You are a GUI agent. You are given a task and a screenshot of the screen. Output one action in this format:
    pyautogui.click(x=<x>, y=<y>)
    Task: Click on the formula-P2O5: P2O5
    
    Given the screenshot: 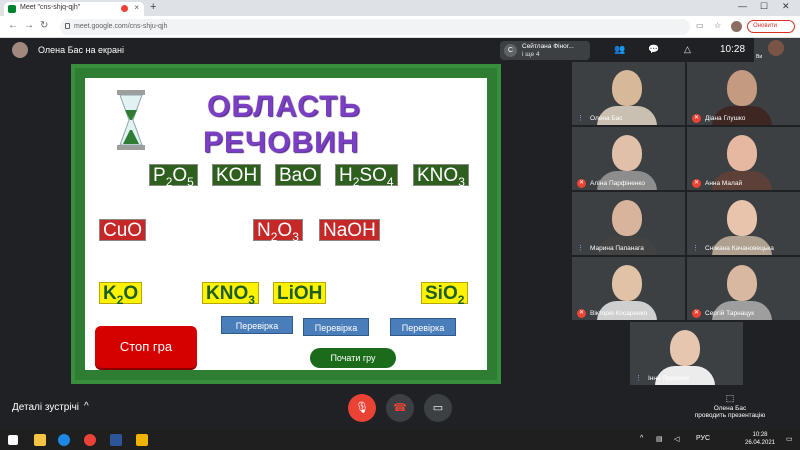 What is the action you would take?
    pyautogui.click(x=173, y=176)
    